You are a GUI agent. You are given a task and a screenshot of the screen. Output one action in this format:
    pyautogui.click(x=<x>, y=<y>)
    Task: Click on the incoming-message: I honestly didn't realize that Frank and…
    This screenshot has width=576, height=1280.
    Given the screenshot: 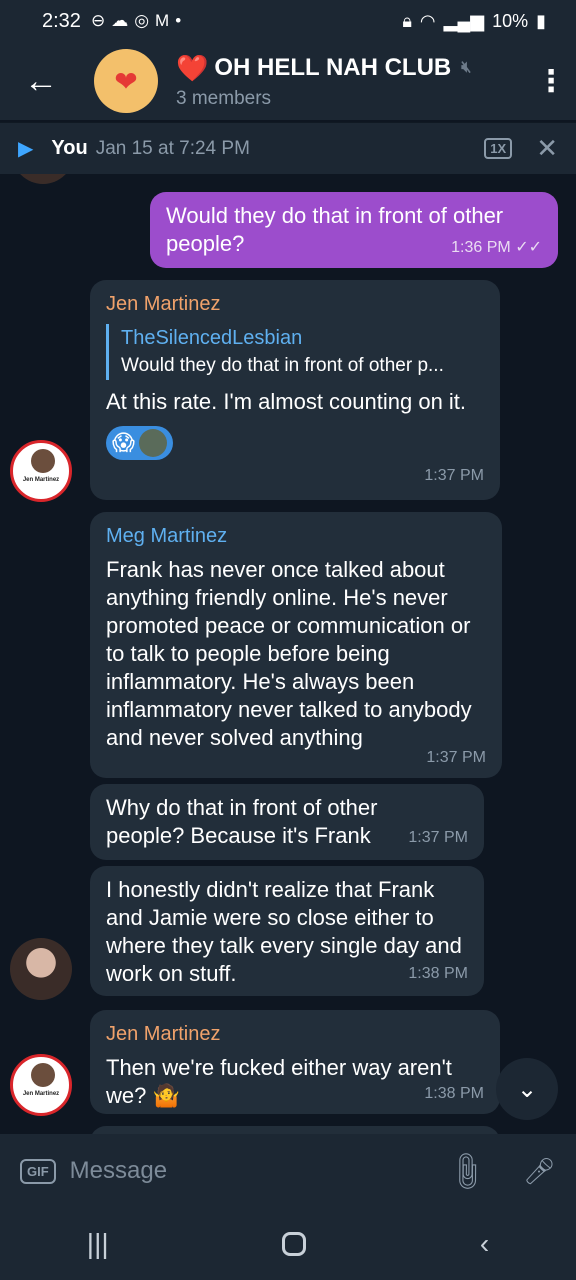 What is the action you would take?
    pyautogui.click(x=287, y=931)
    